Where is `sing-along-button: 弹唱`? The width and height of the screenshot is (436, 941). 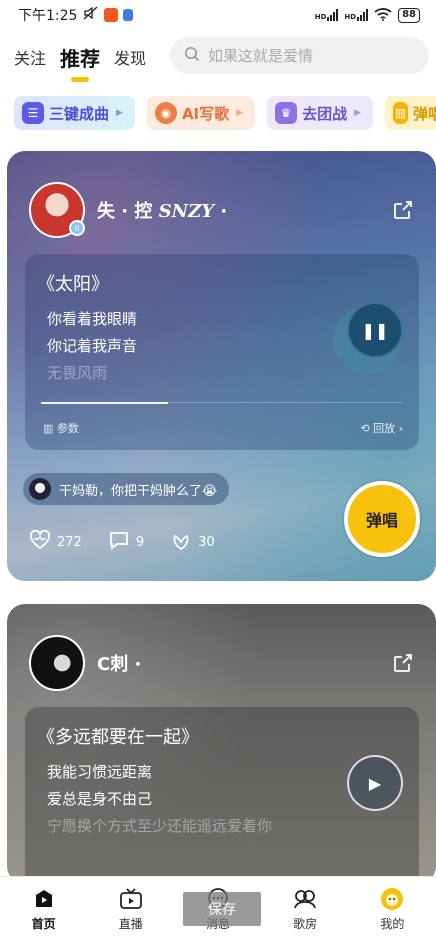
sing-along-button: 弹唱 is located at coordinates (382, 519).